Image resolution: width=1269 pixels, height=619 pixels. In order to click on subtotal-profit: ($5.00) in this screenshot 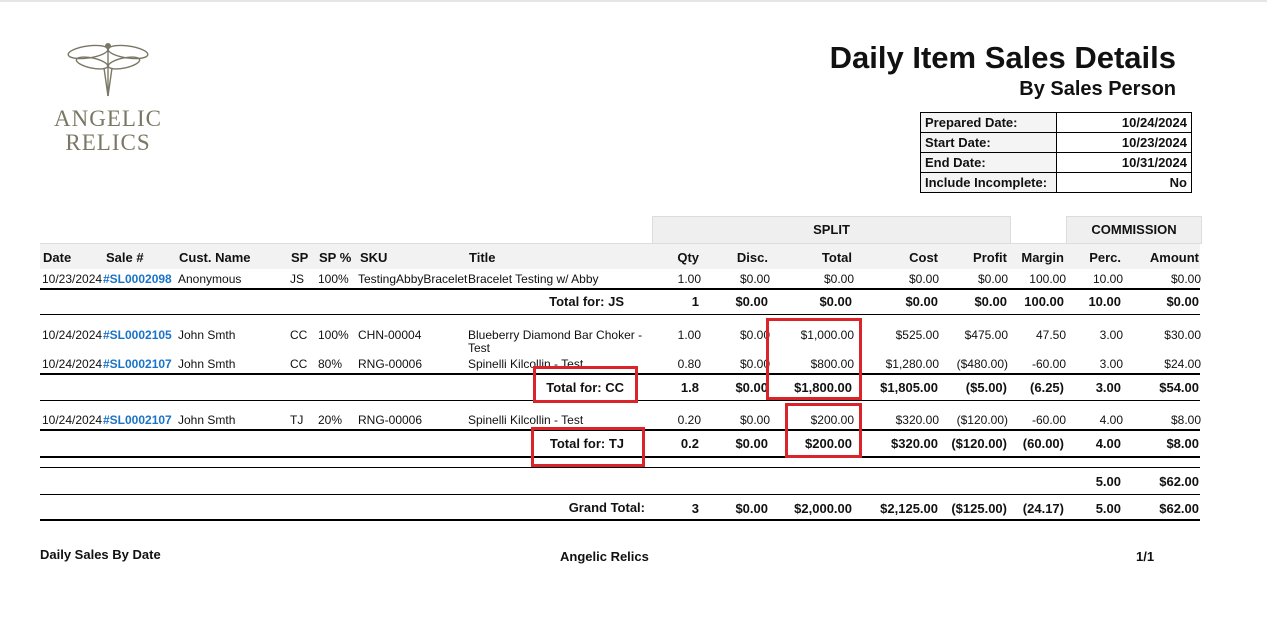, I will do `click(986, 387)`.